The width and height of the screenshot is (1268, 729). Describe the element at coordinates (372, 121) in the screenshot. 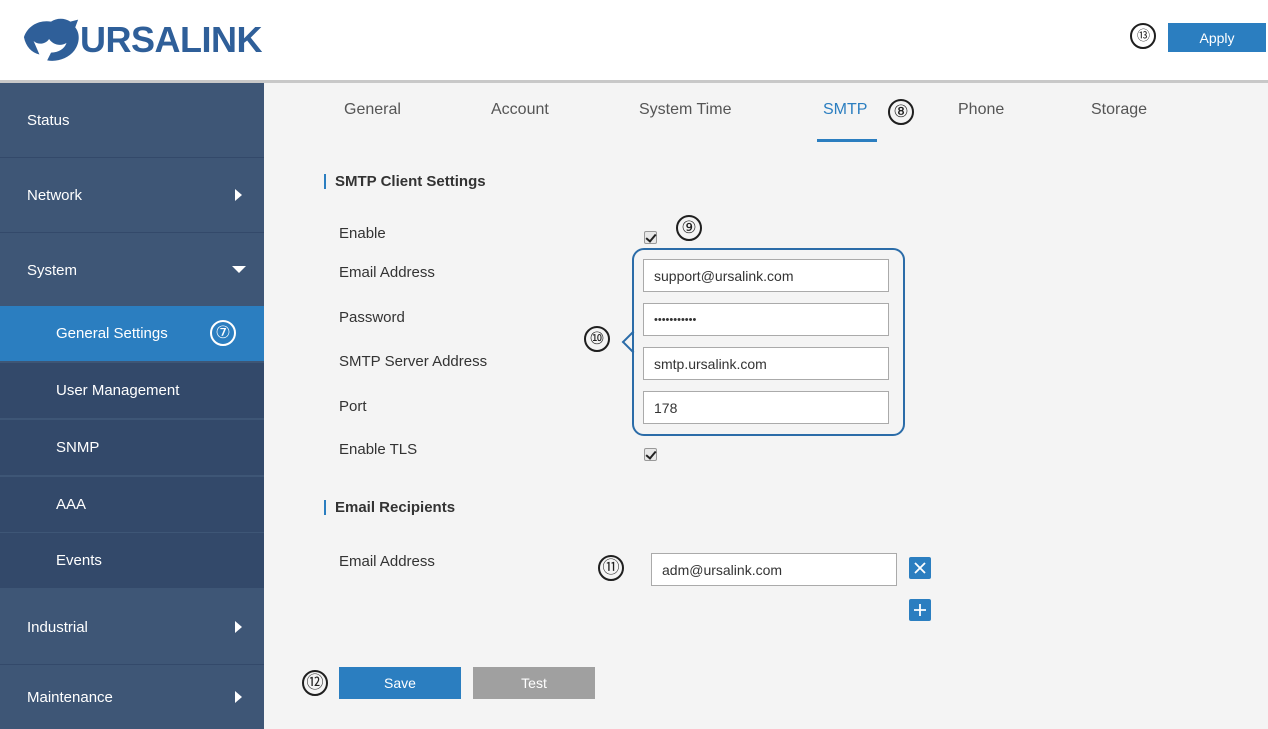

I see `tab-general: General` at that location.